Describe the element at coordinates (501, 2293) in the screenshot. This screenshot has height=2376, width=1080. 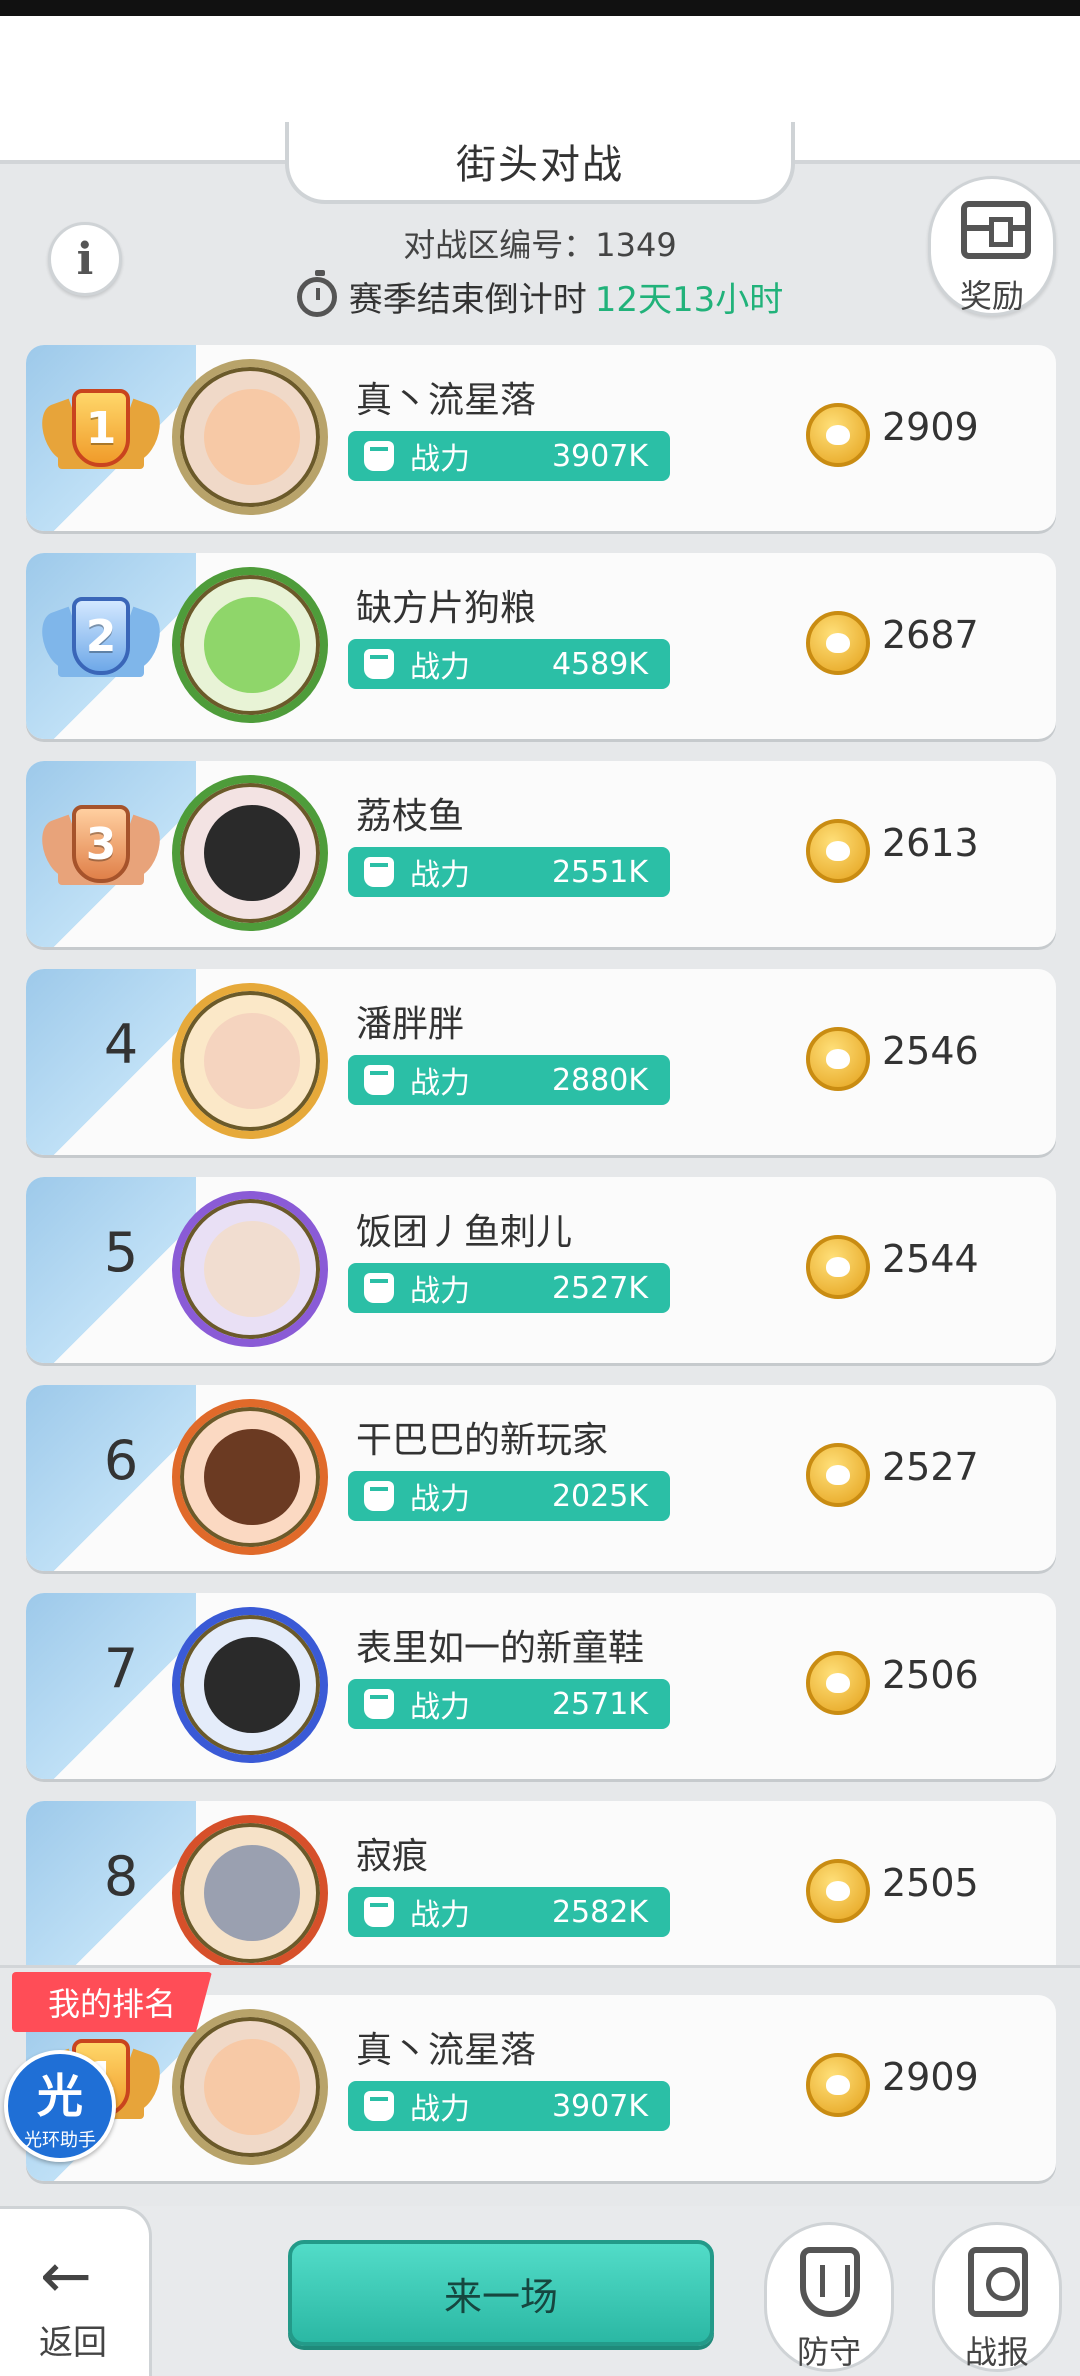
I see `start-match-button: 来一场` at that location.